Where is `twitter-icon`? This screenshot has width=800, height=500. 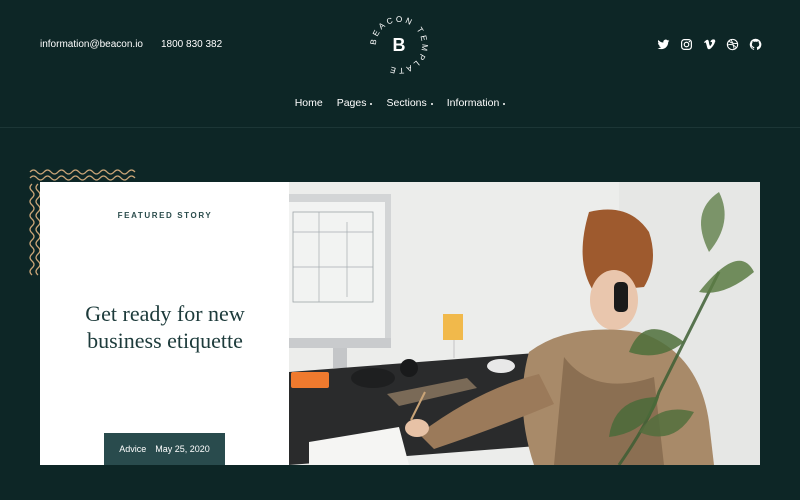
twitter-icon is located at coordinates (663, 44).